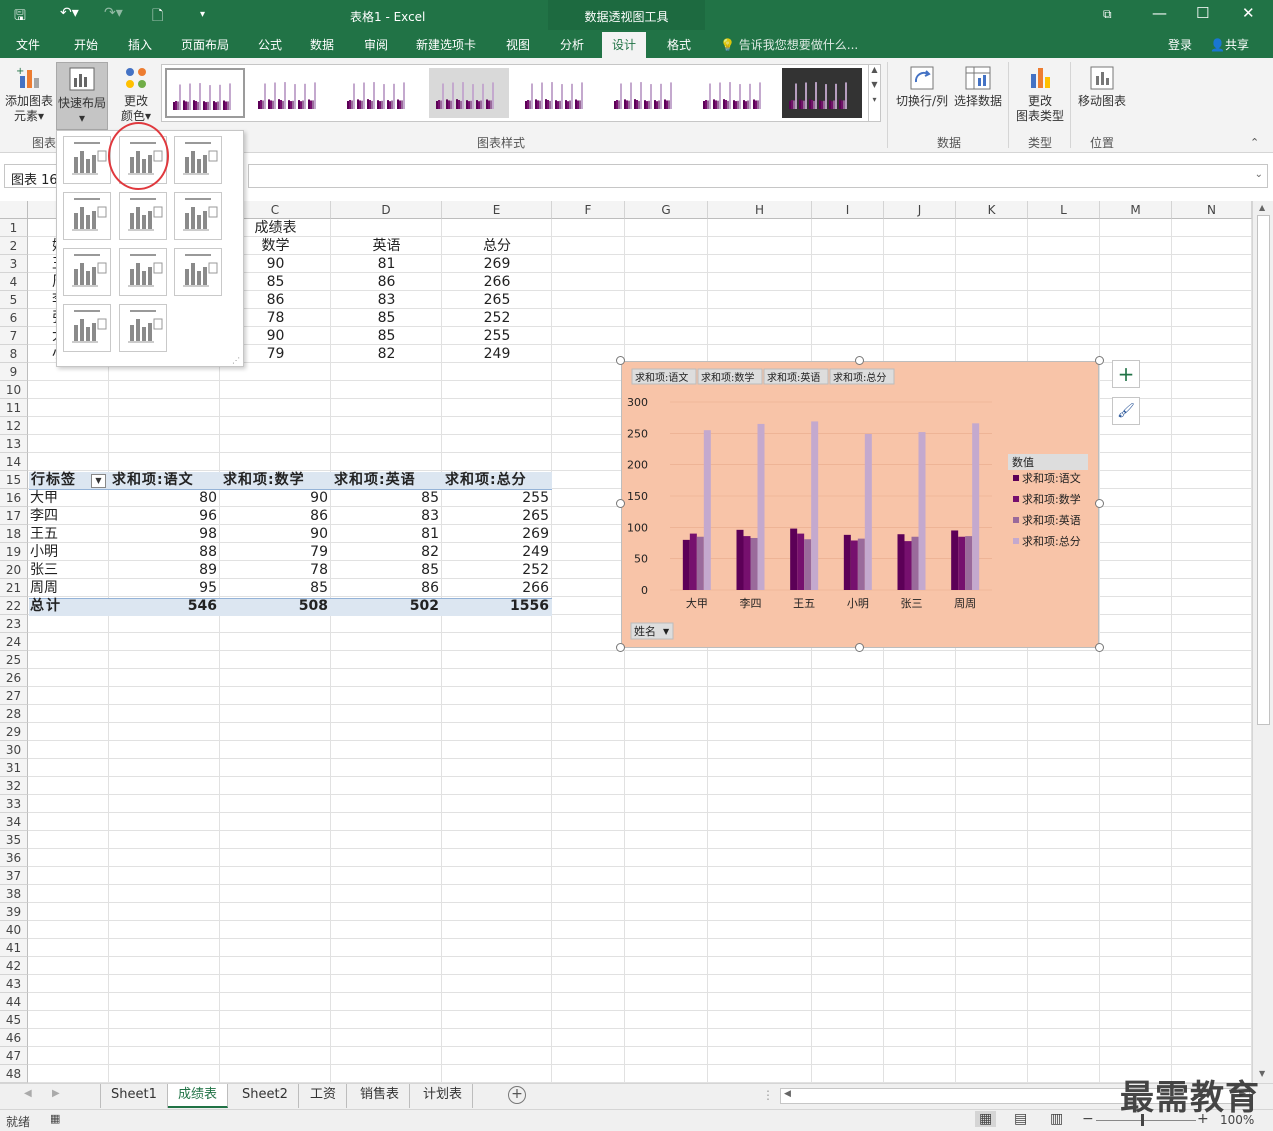 The width and height of the screenshot is (1273, 1131). Describe the element at coordinates (376, 44) in the screenshot. I see `tab-review: 审阅` at that location.